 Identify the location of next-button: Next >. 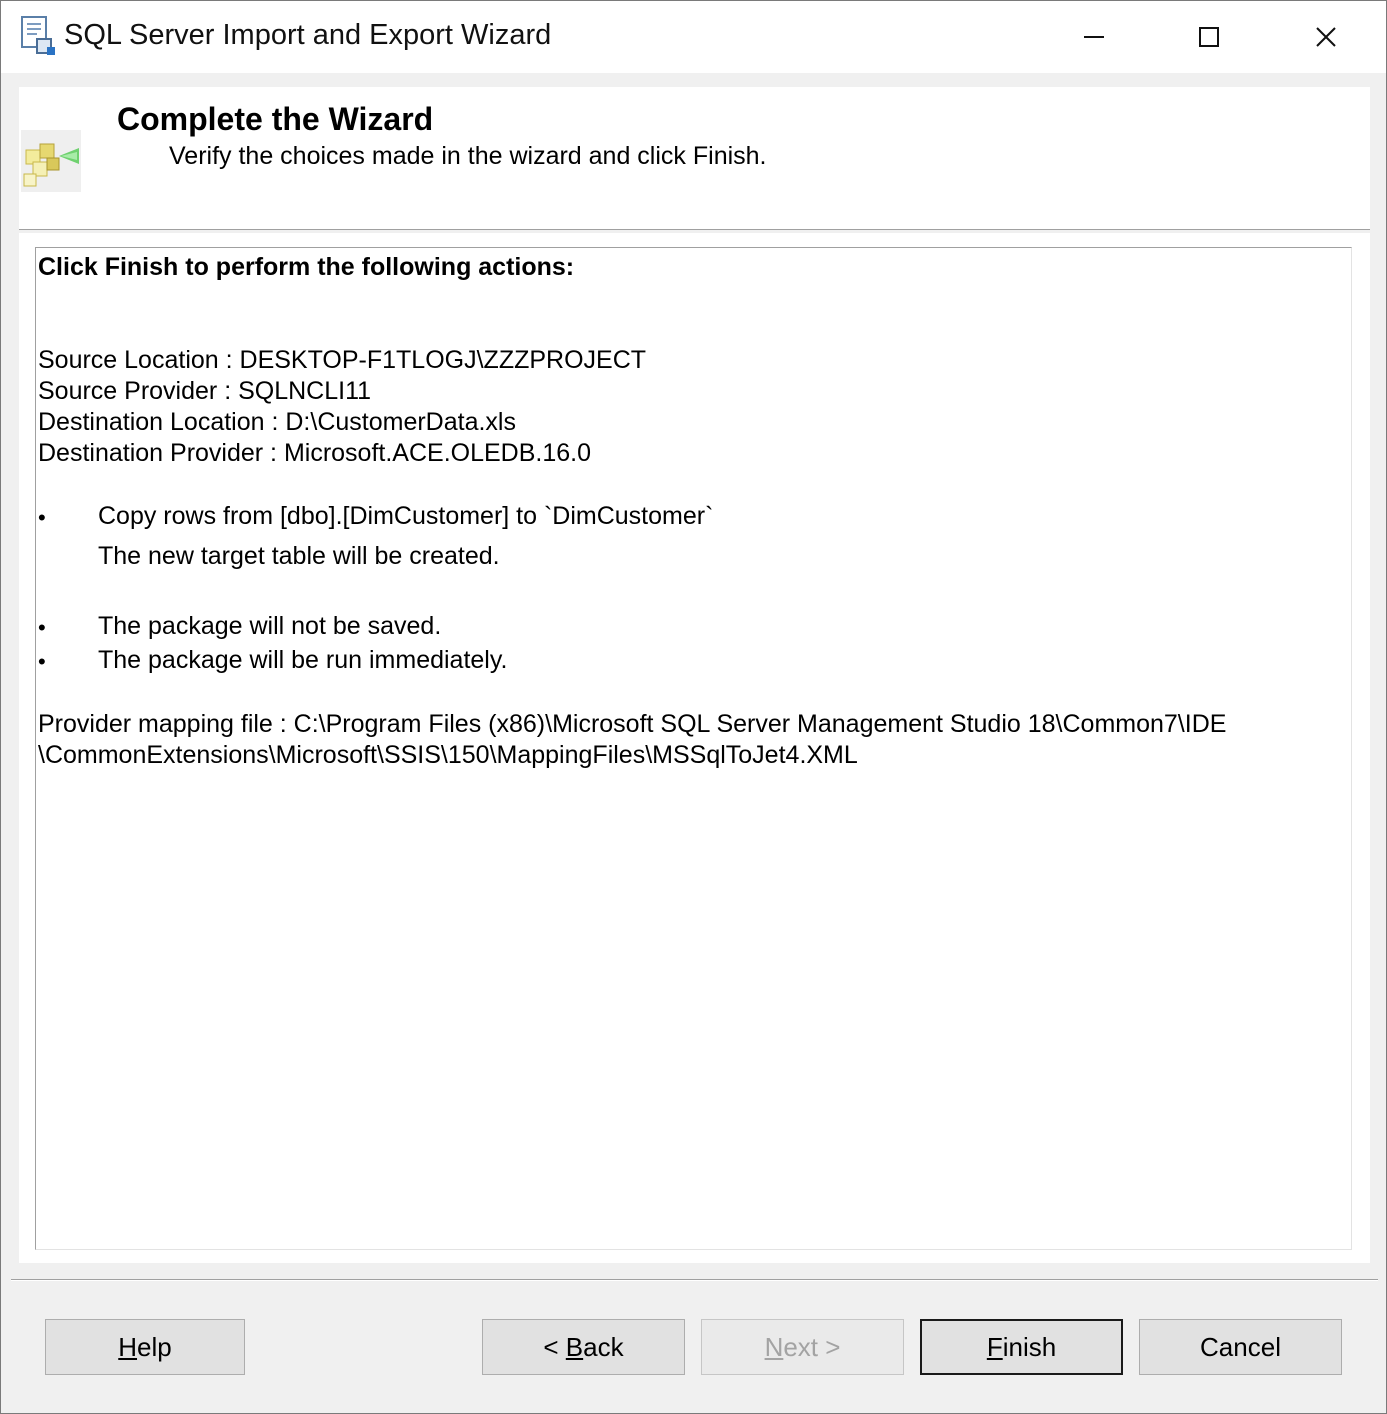
(802, 1347).